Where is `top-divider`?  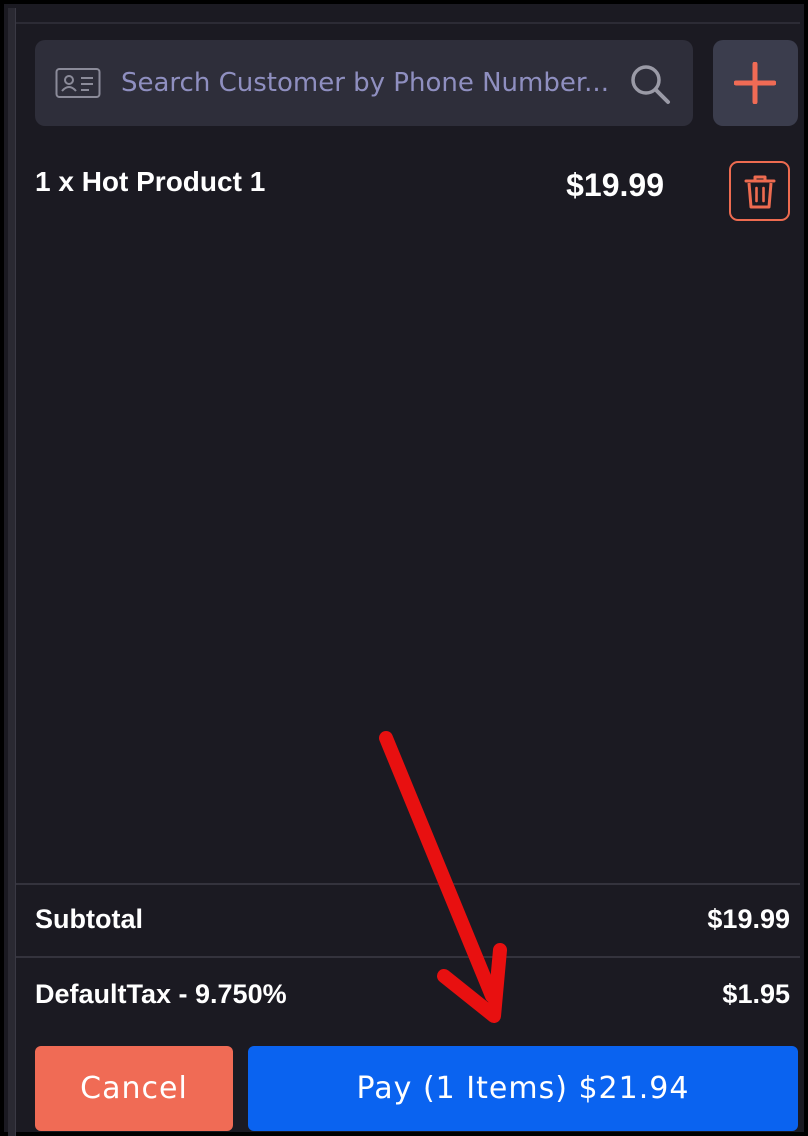 top-divider is located at coordinates (408, 23).